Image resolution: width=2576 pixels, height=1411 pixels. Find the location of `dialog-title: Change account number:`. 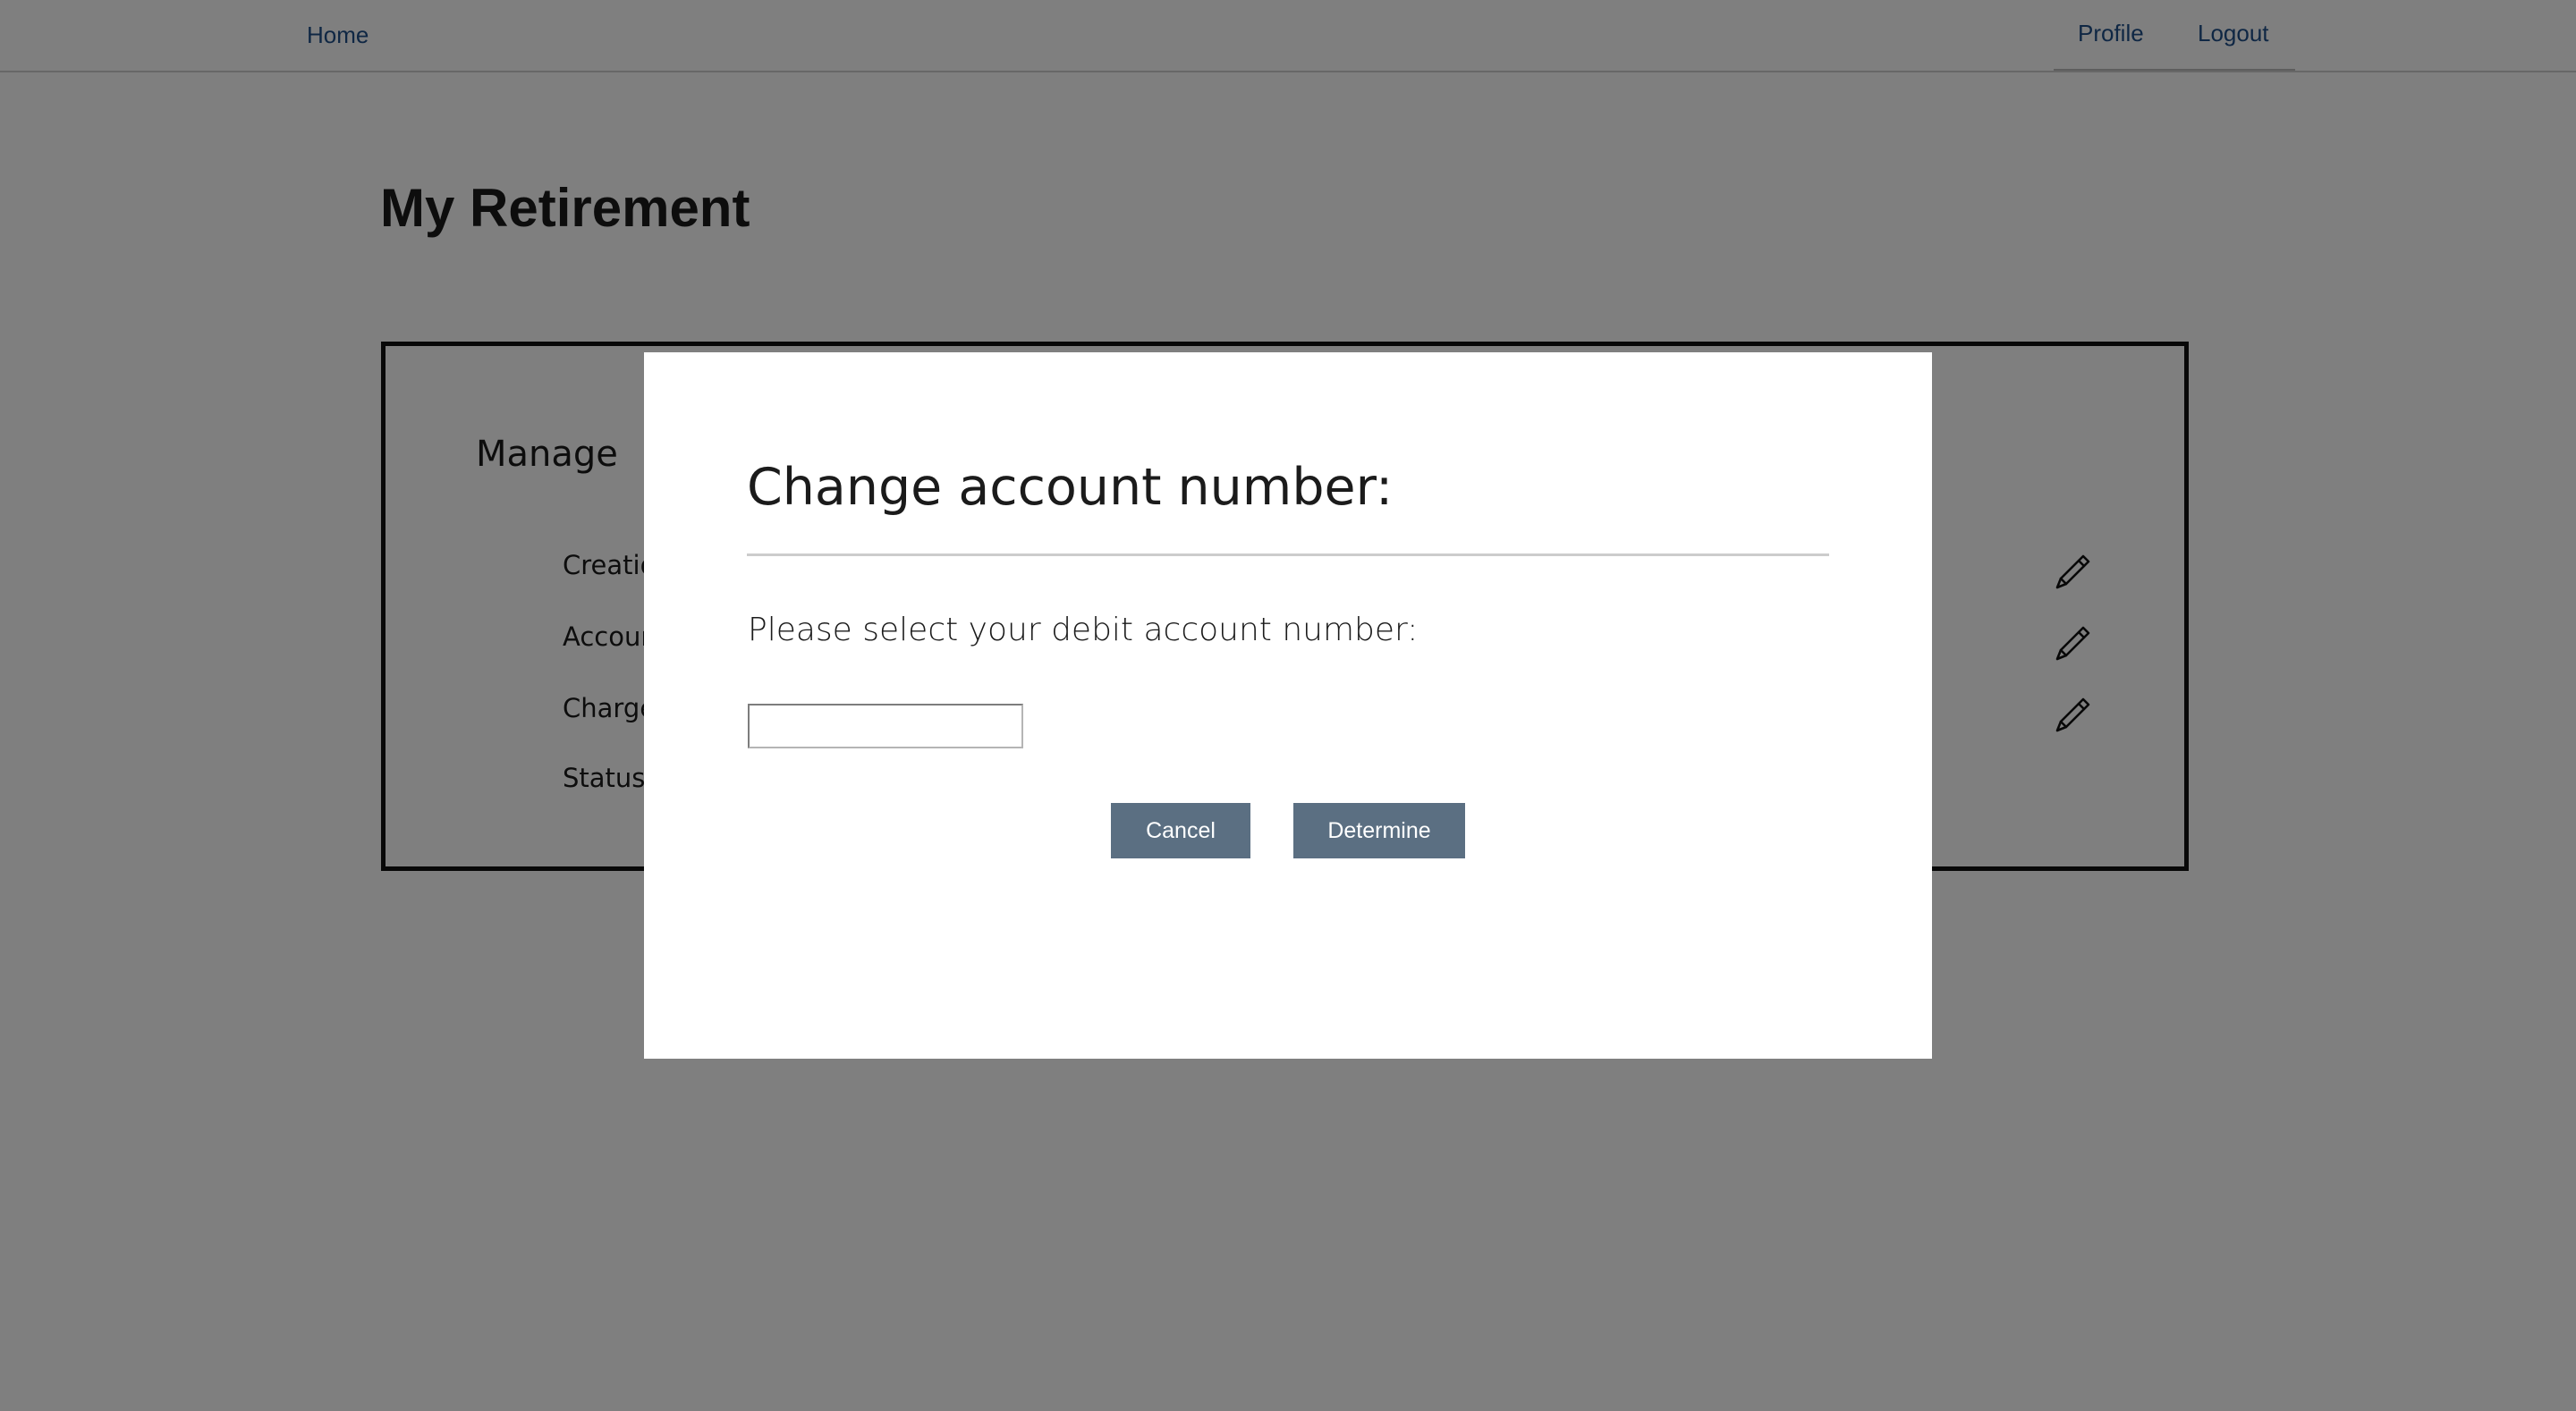

dialog-title: Change account number: is located at coordinates (1070, 488).